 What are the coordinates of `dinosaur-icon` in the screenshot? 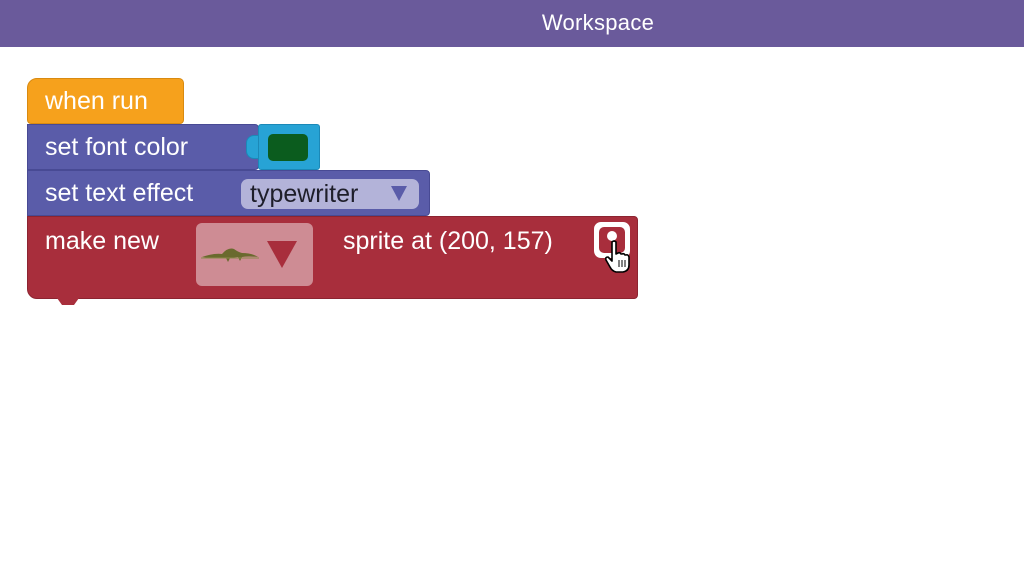 It's located at (230, 255).